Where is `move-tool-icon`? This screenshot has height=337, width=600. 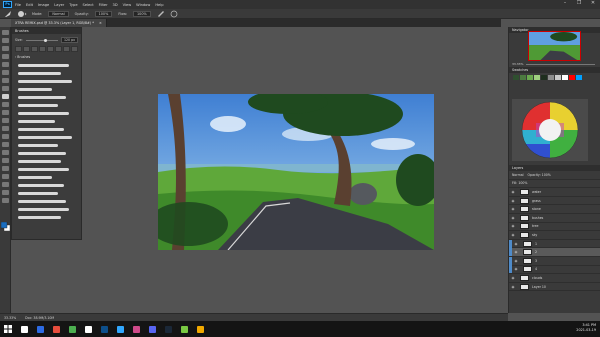
move-tool-icon is located at coordinates (5, 32).